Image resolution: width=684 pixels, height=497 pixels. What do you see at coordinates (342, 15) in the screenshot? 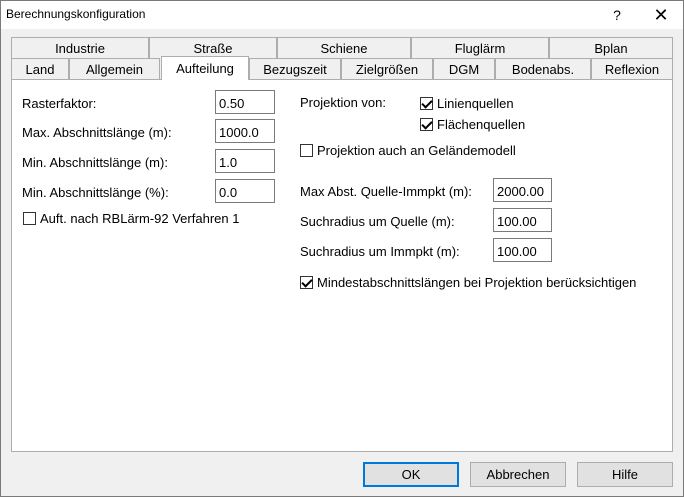
I see `title-bar: Berechnungskonfiguration ? ✕` at bounding box center [342, 15].